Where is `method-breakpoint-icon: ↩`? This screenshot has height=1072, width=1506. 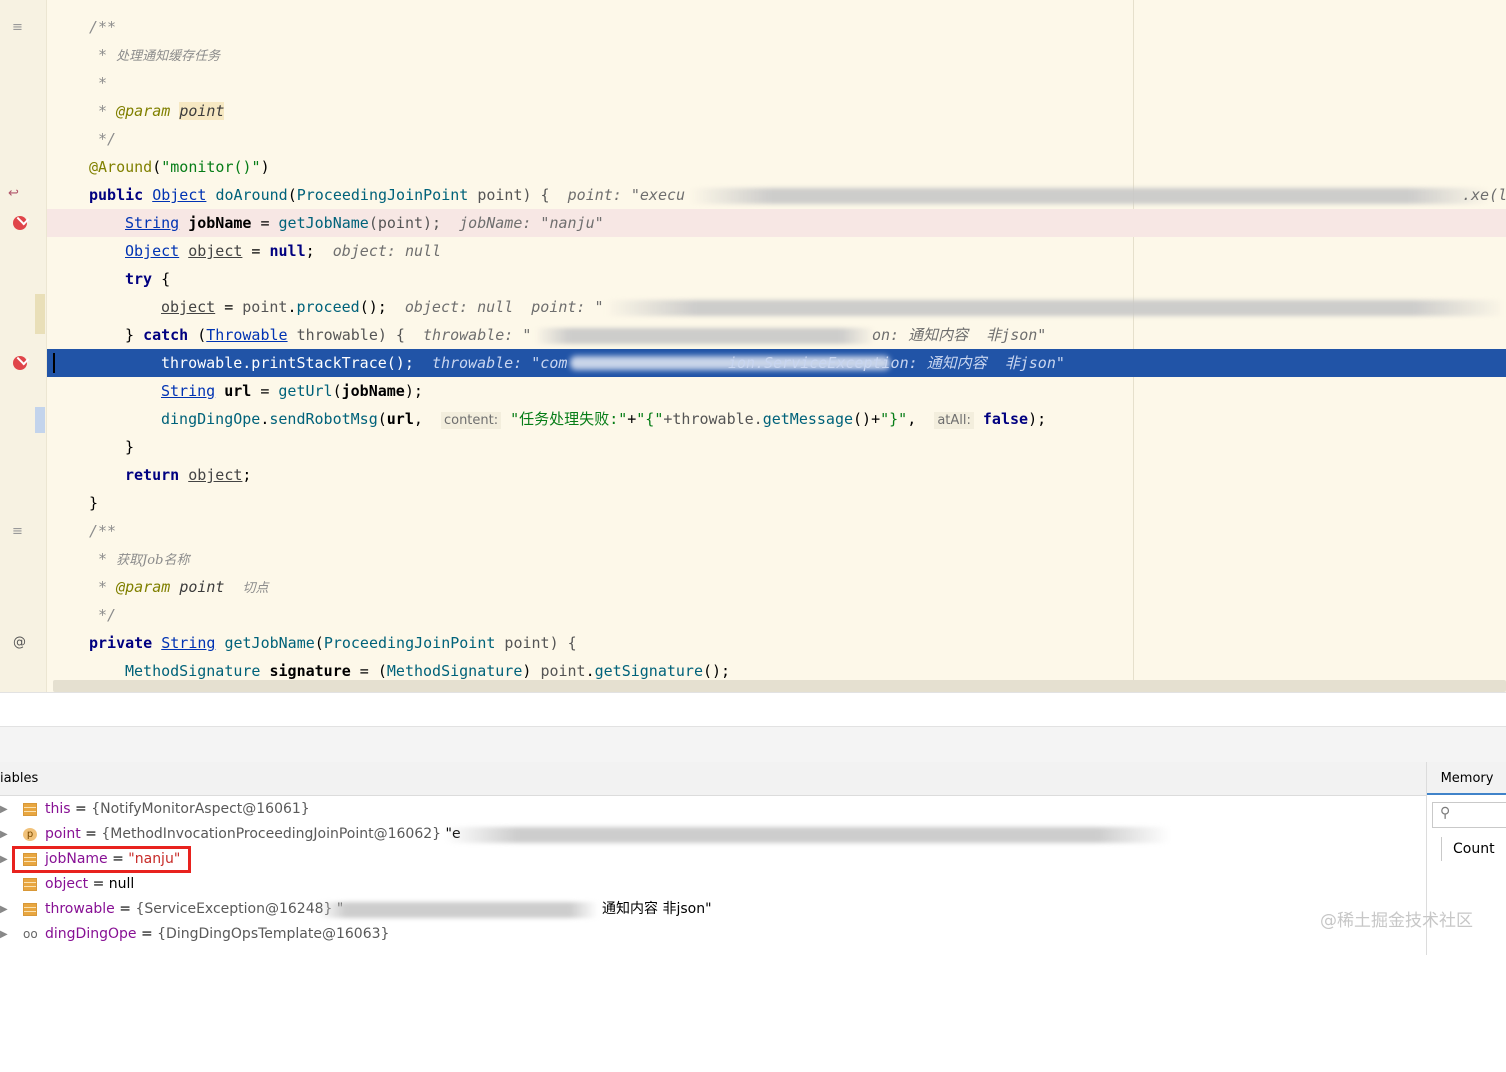
method-breakpoint-icon: ↩ is located at coordinates (13, 193).